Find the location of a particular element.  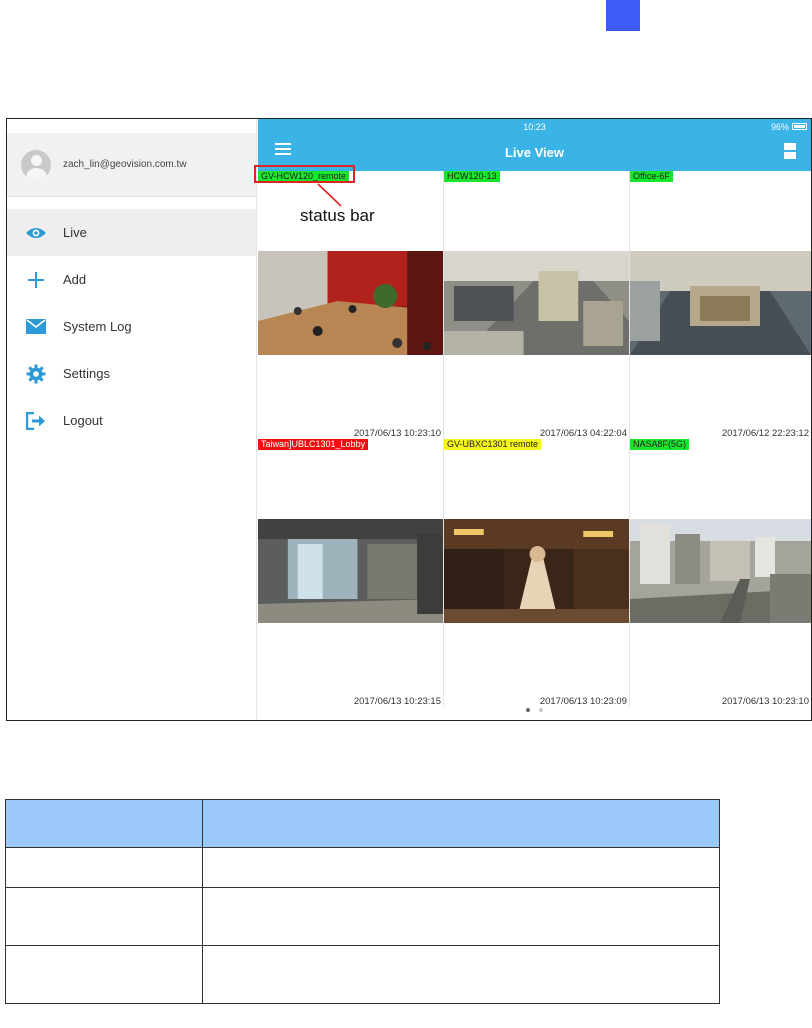

menu-item-label: Settings is located at coordinates (86, 373).